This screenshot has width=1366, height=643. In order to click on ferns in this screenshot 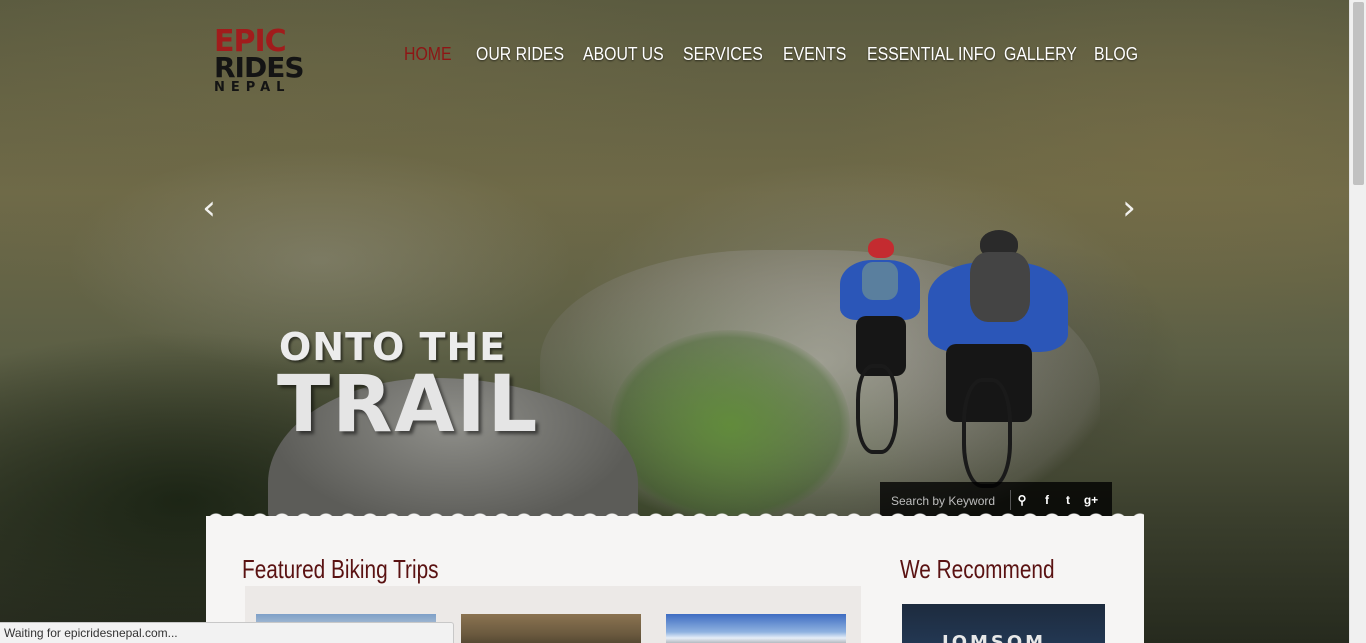, I will do `click(730, 425)`.